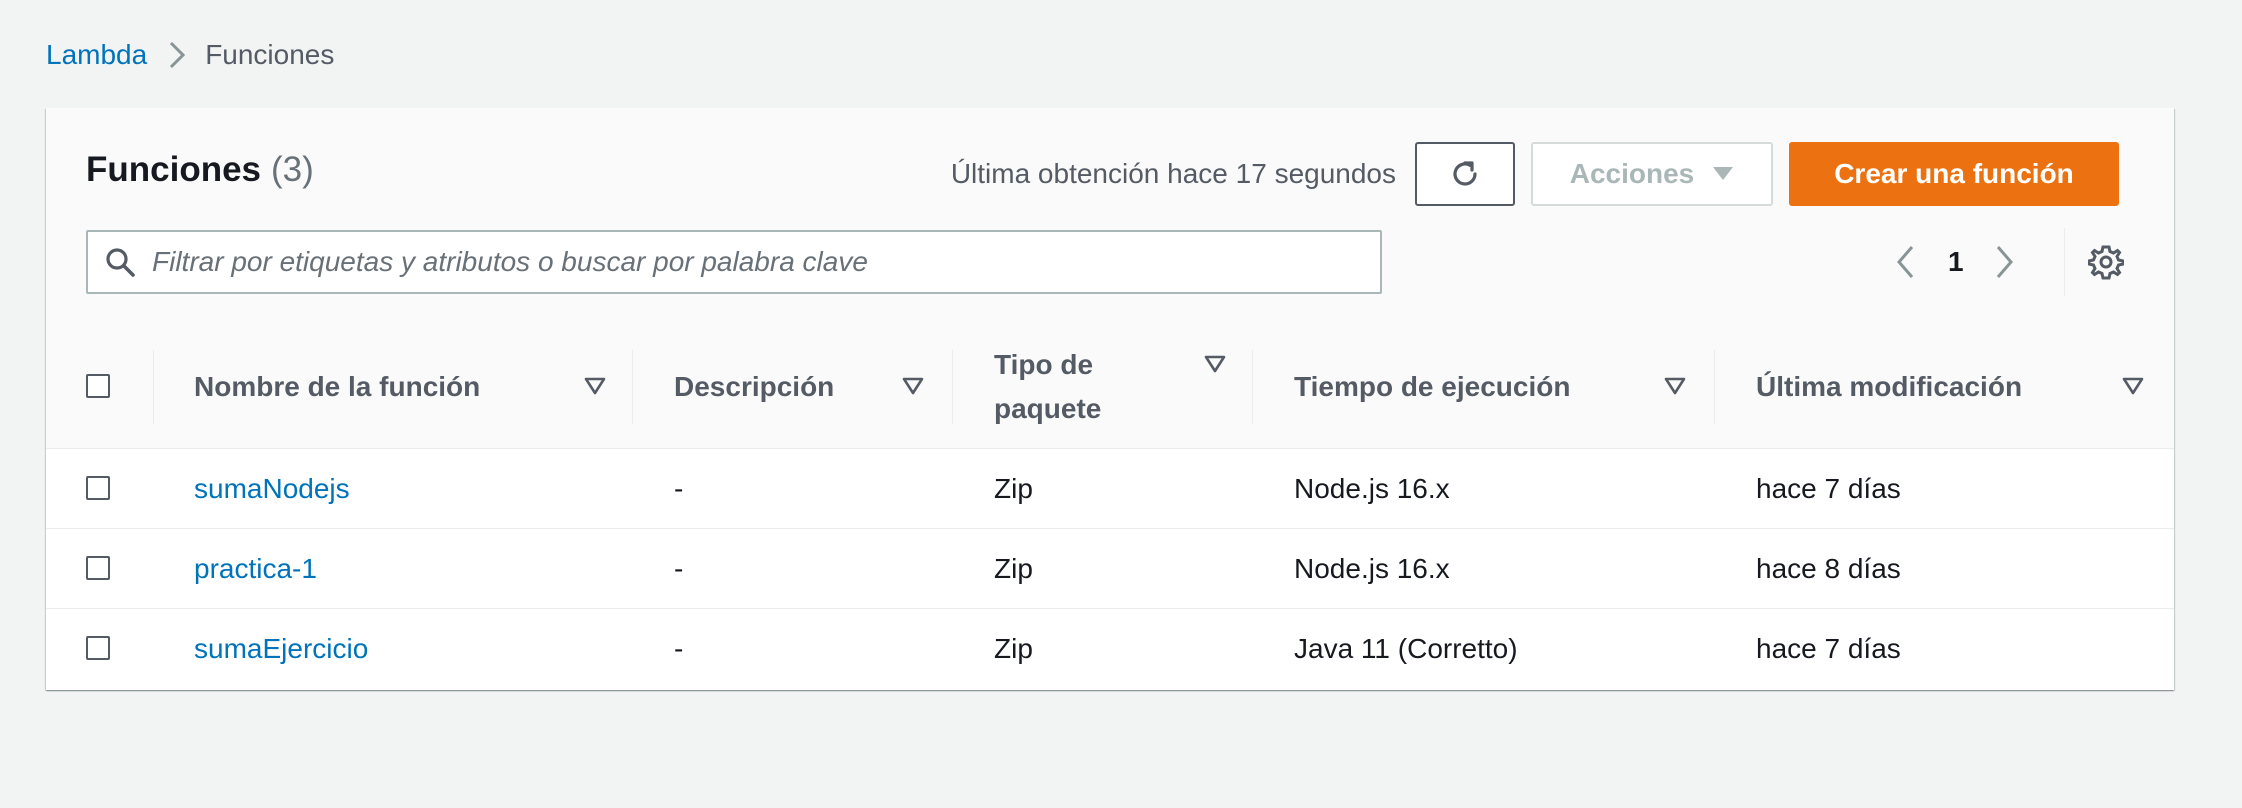  What do you see at coordinates (765, 262) in the screenshot?
I see `search-input` at bounding box center [765, 262].